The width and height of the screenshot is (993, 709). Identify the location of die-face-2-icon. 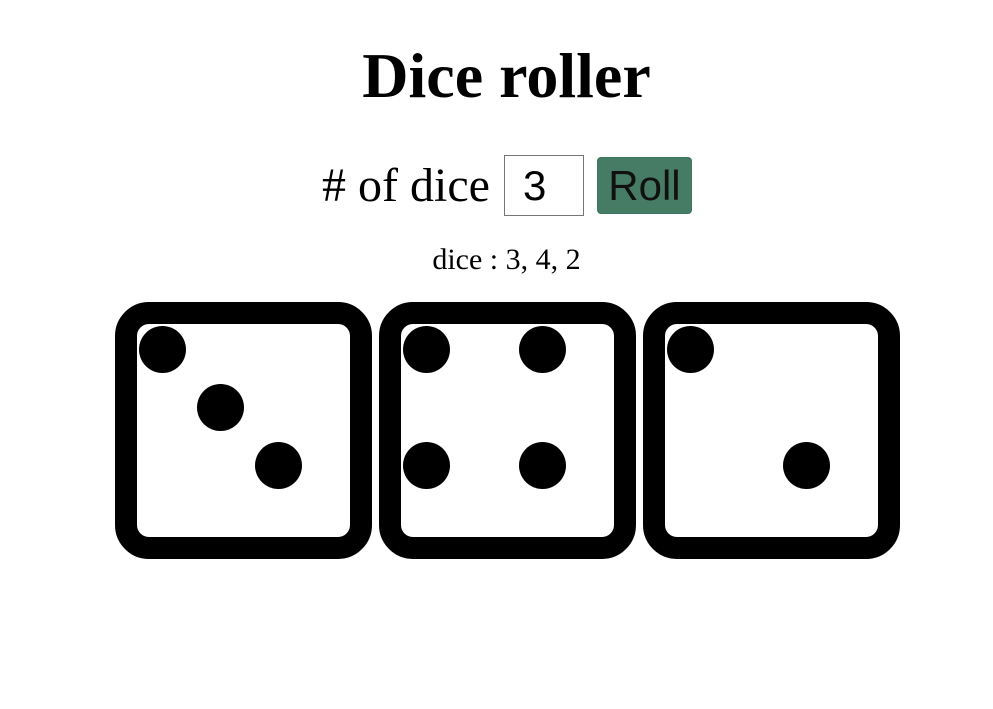
(771, 430).